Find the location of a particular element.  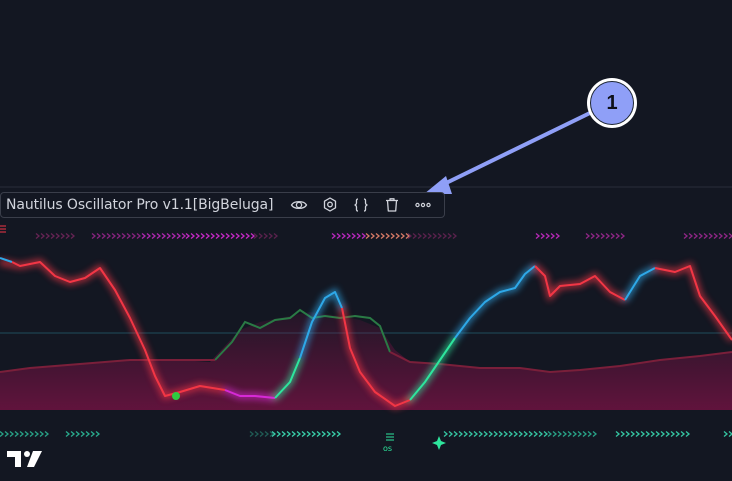

settings-button is located at coordinates (329, 205).